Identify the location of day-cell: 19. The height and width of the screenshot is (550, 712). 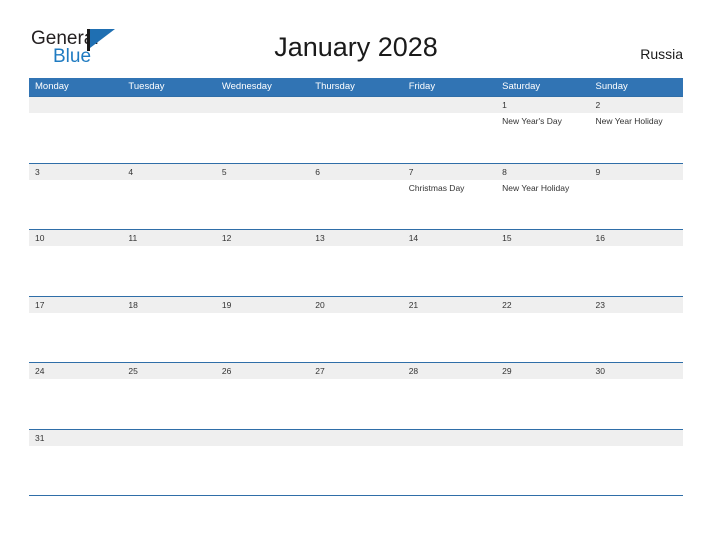
(262, 330).